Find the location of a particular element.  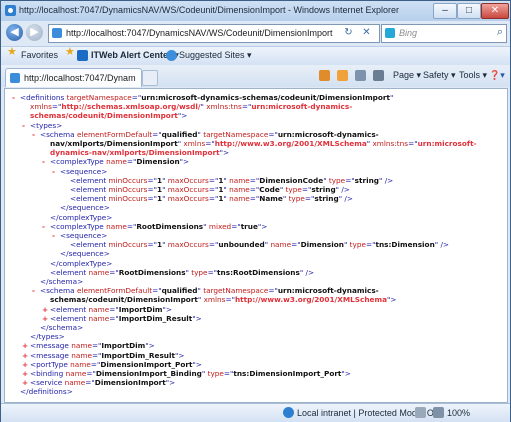

xml-token: </complexType> is located at coordinates (81, 217).